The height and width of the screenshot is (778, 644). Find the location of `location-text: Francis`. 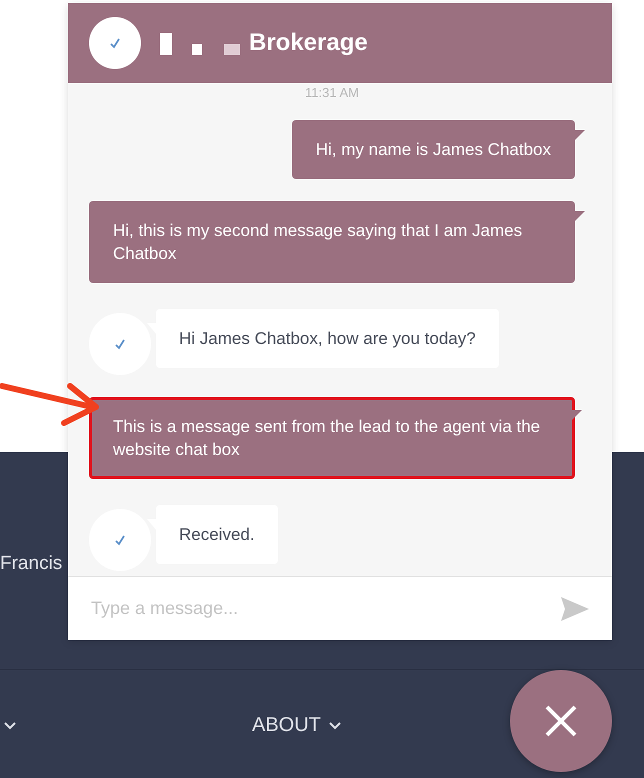

location-text: Francis is located at coordinates (31, 564).